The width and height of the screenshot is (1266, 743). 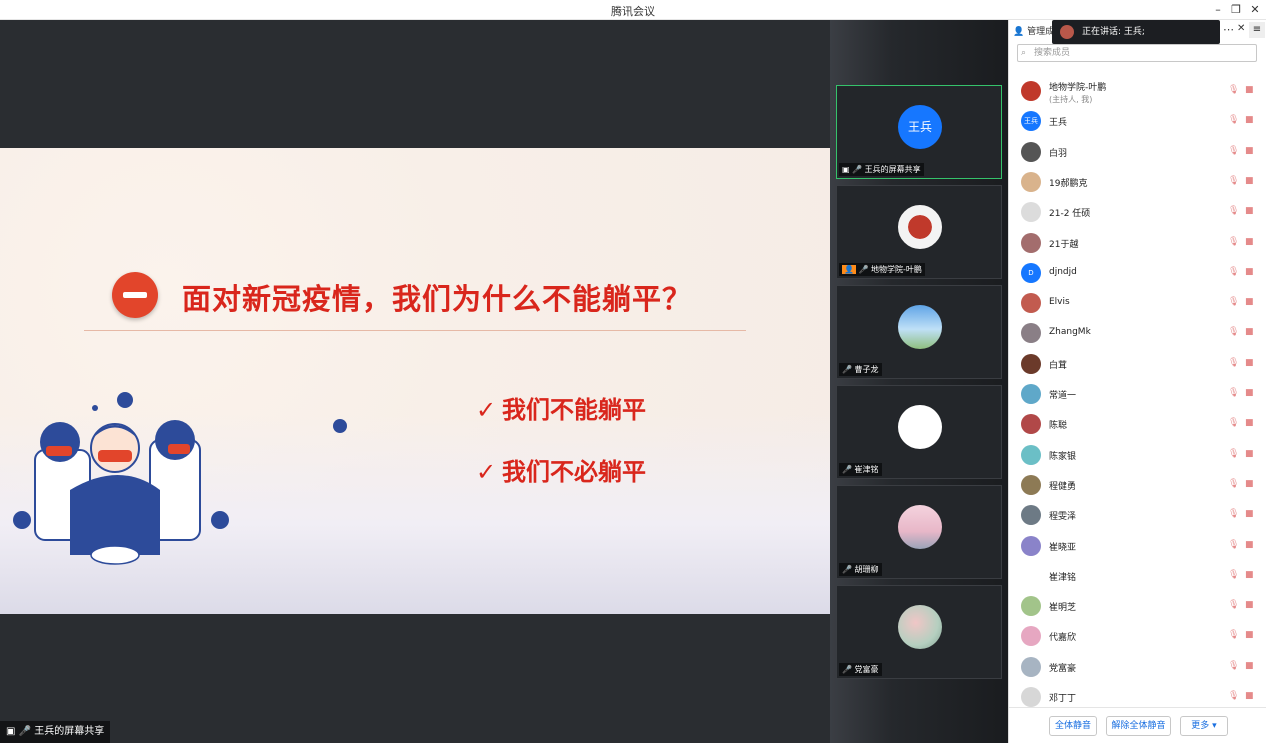 What do you see at coordinates (1137, 121) in the screenshot?
I see `member-row: 王兵 王兵 🎙 ■` at bounding box center [1137, 121].